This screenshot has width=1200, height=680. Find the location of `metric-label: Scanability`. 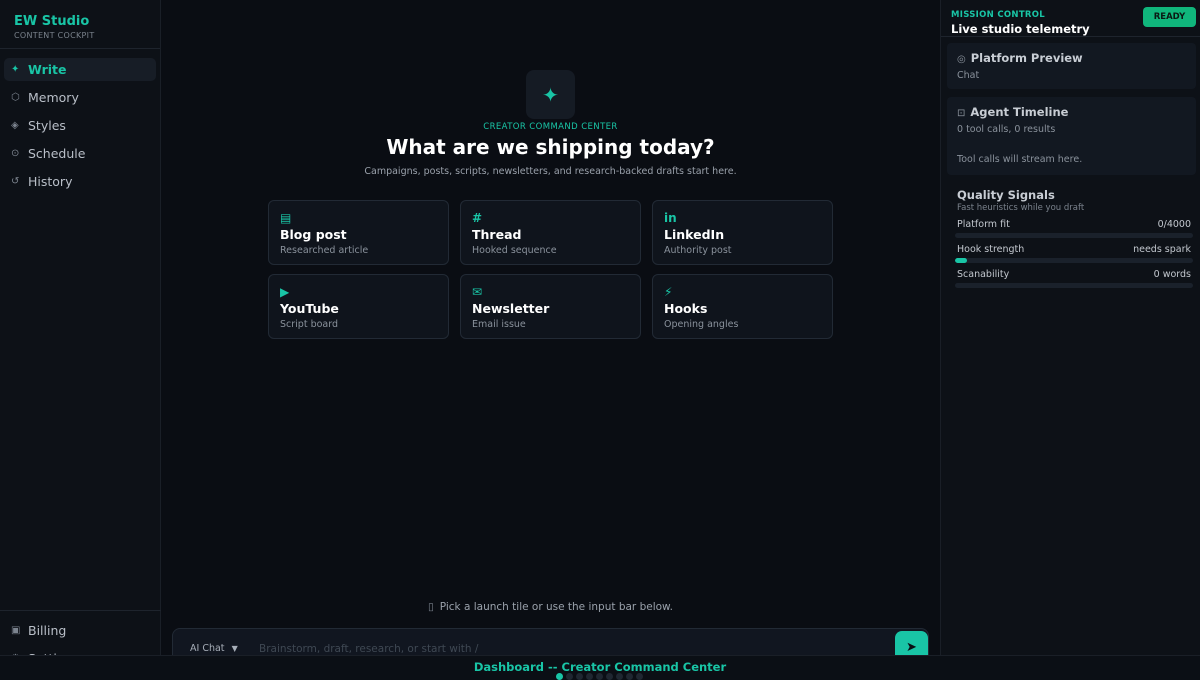

metric-label: Scanability is located at coordinates (983, 274).